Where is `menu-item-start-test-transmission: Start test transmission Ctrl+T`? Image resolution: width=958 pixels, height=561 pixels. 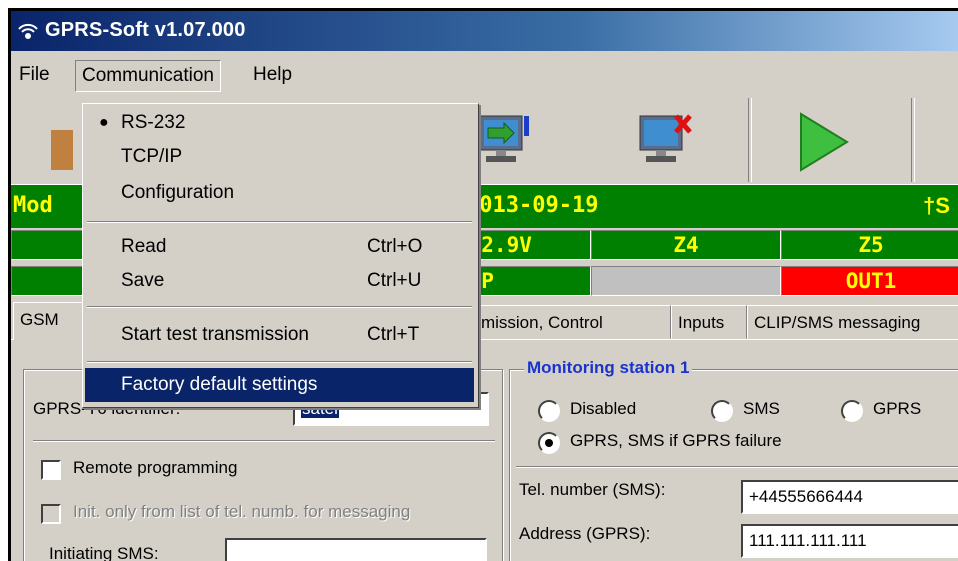 menu-item-start-test-transmission: Start test transmission Ctrl+T is located at coordinates (279, 335).